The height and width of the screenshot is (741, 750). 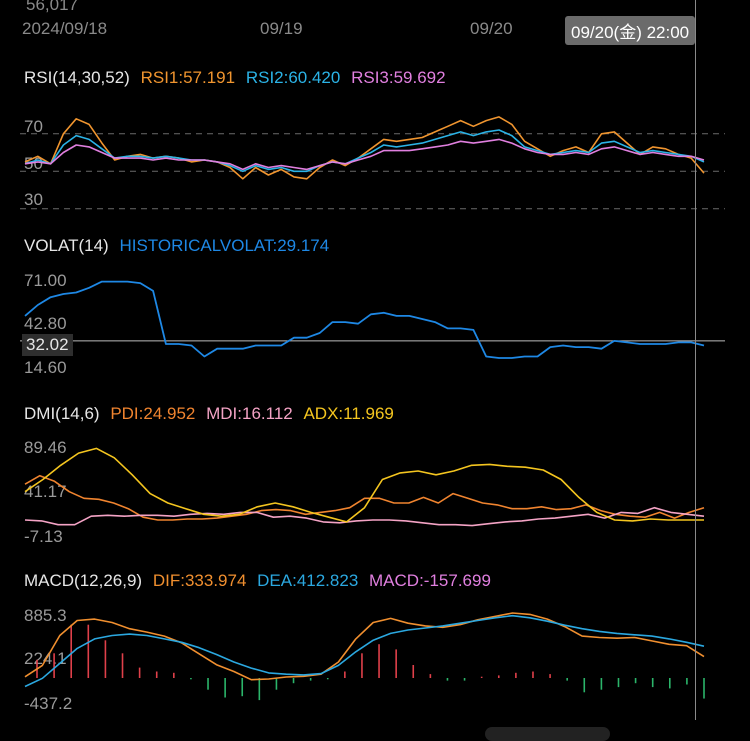 What do you see at coordinates (430, 580) in the screenshot?
I see `macd-hist-value: MACD:-157.699` at bounding box center [430, 580].